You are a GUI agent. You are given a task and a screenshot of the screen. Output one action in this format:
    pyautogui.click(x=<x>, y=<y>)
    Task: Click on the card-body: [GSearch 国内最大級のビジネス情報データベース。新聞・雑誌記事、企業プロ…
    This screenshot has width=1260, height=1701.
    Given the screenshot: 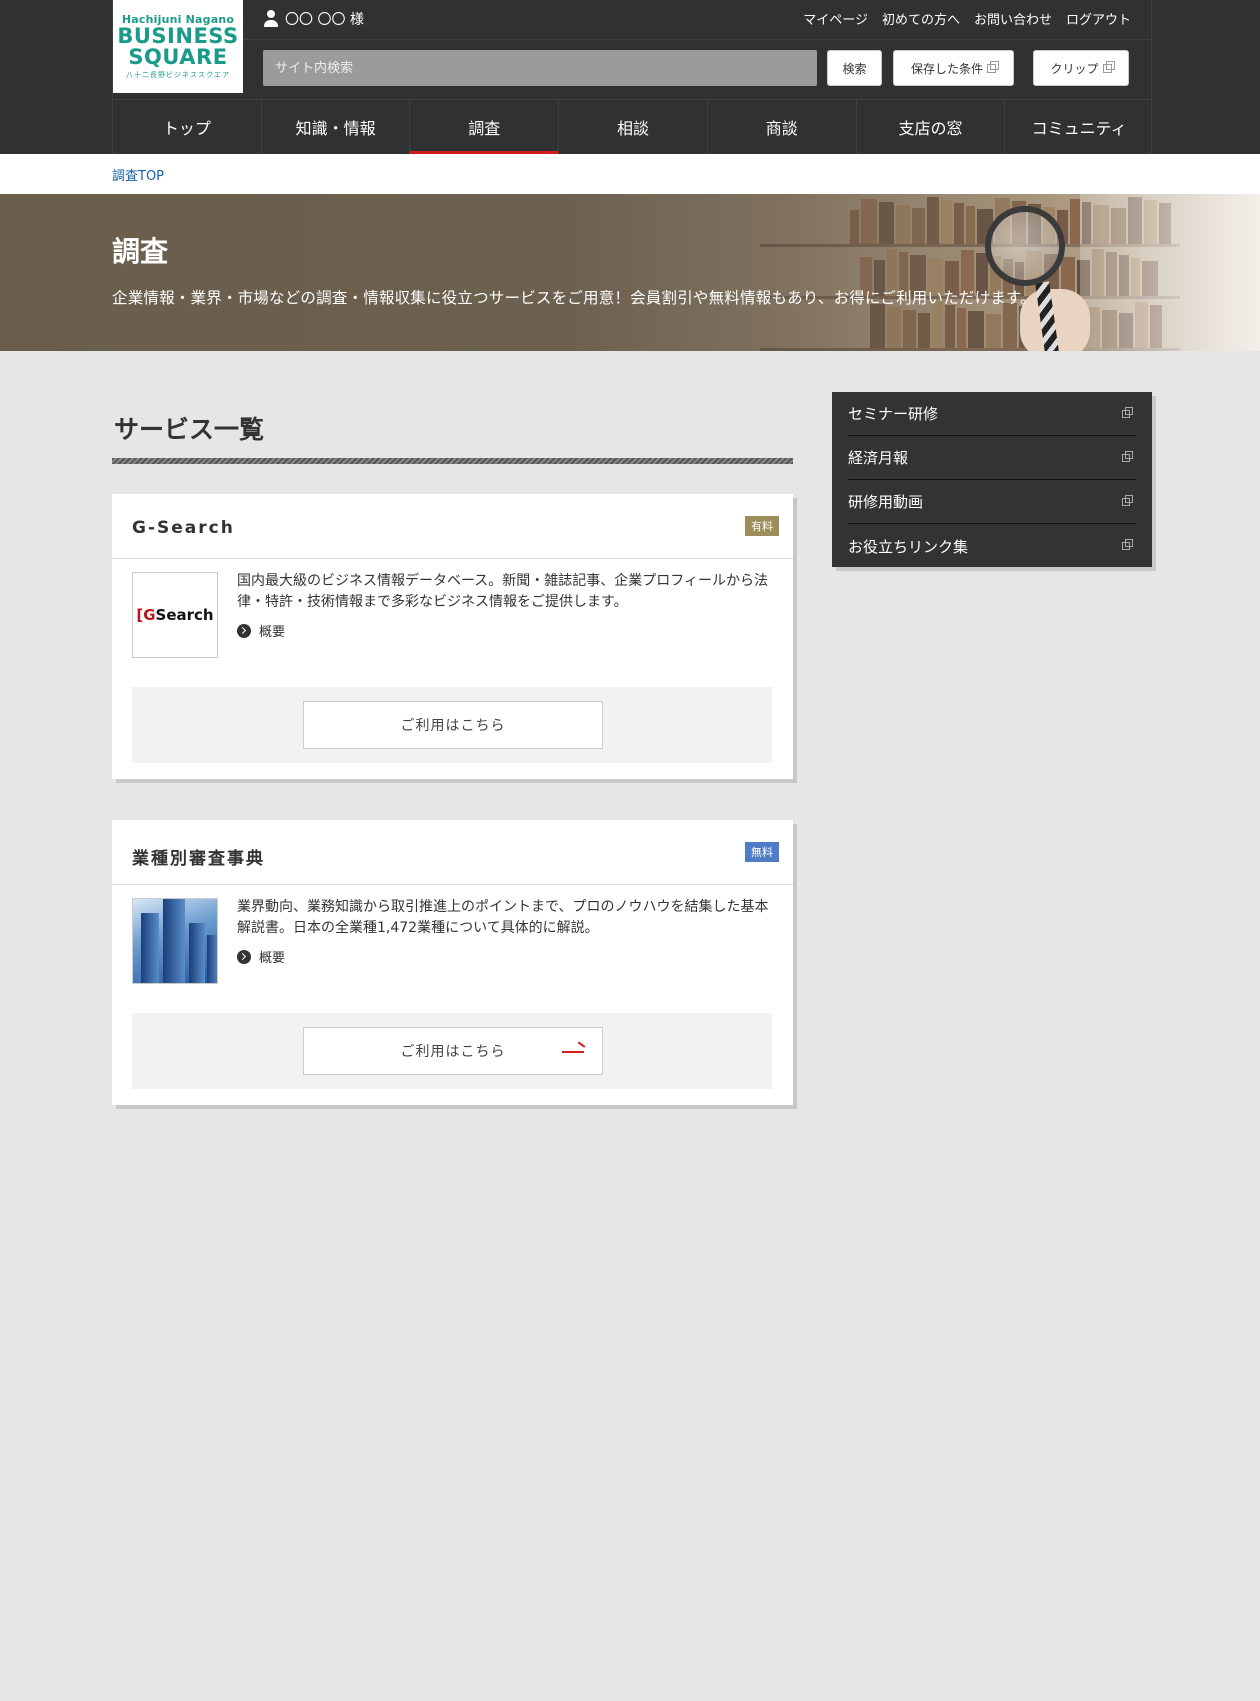 What is the action you would take?
    pyautogui.click(x=452, y=624)
    